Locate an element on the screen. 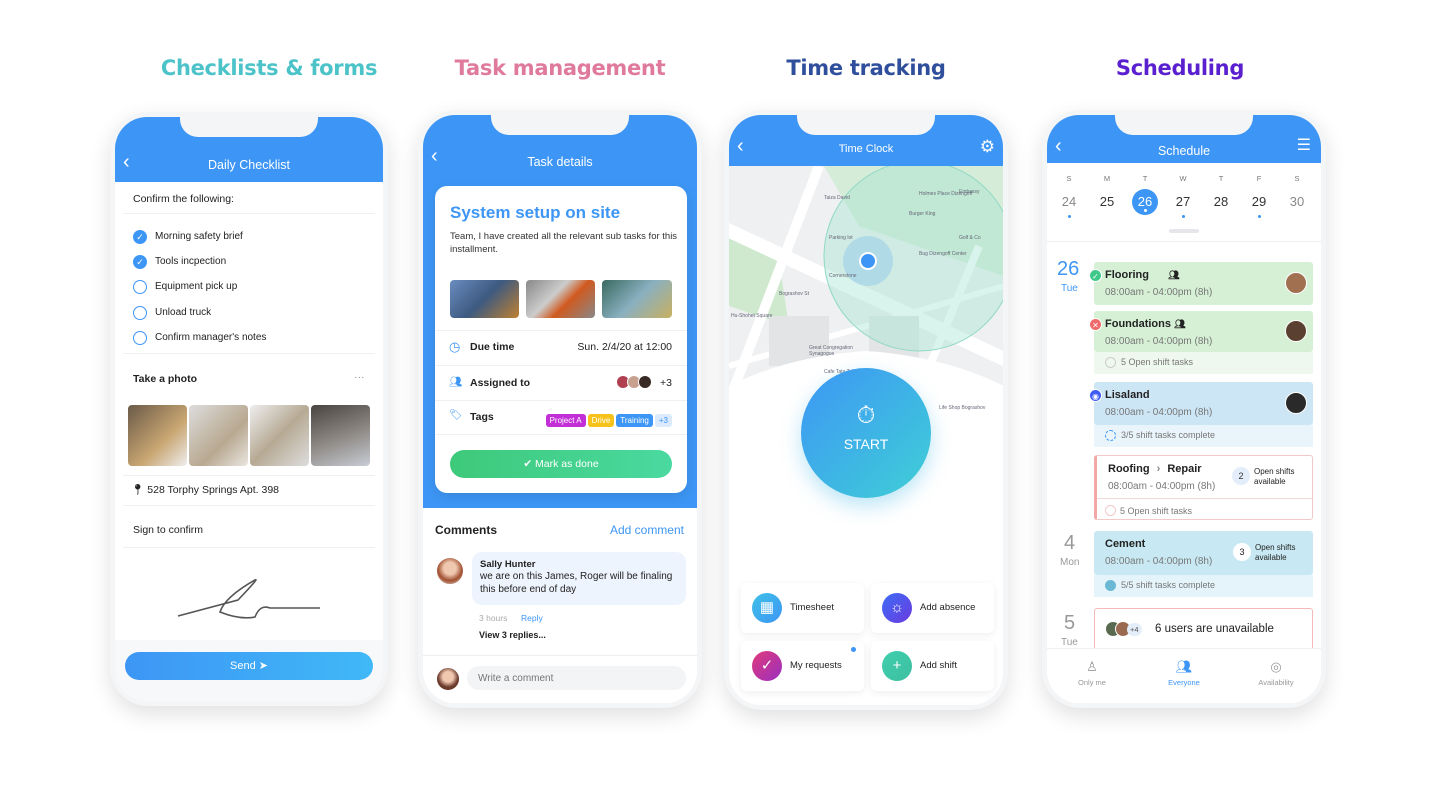 This screenshot has width=1432, height=785. tag-drive: Drive is located at coordinates (601, 420).